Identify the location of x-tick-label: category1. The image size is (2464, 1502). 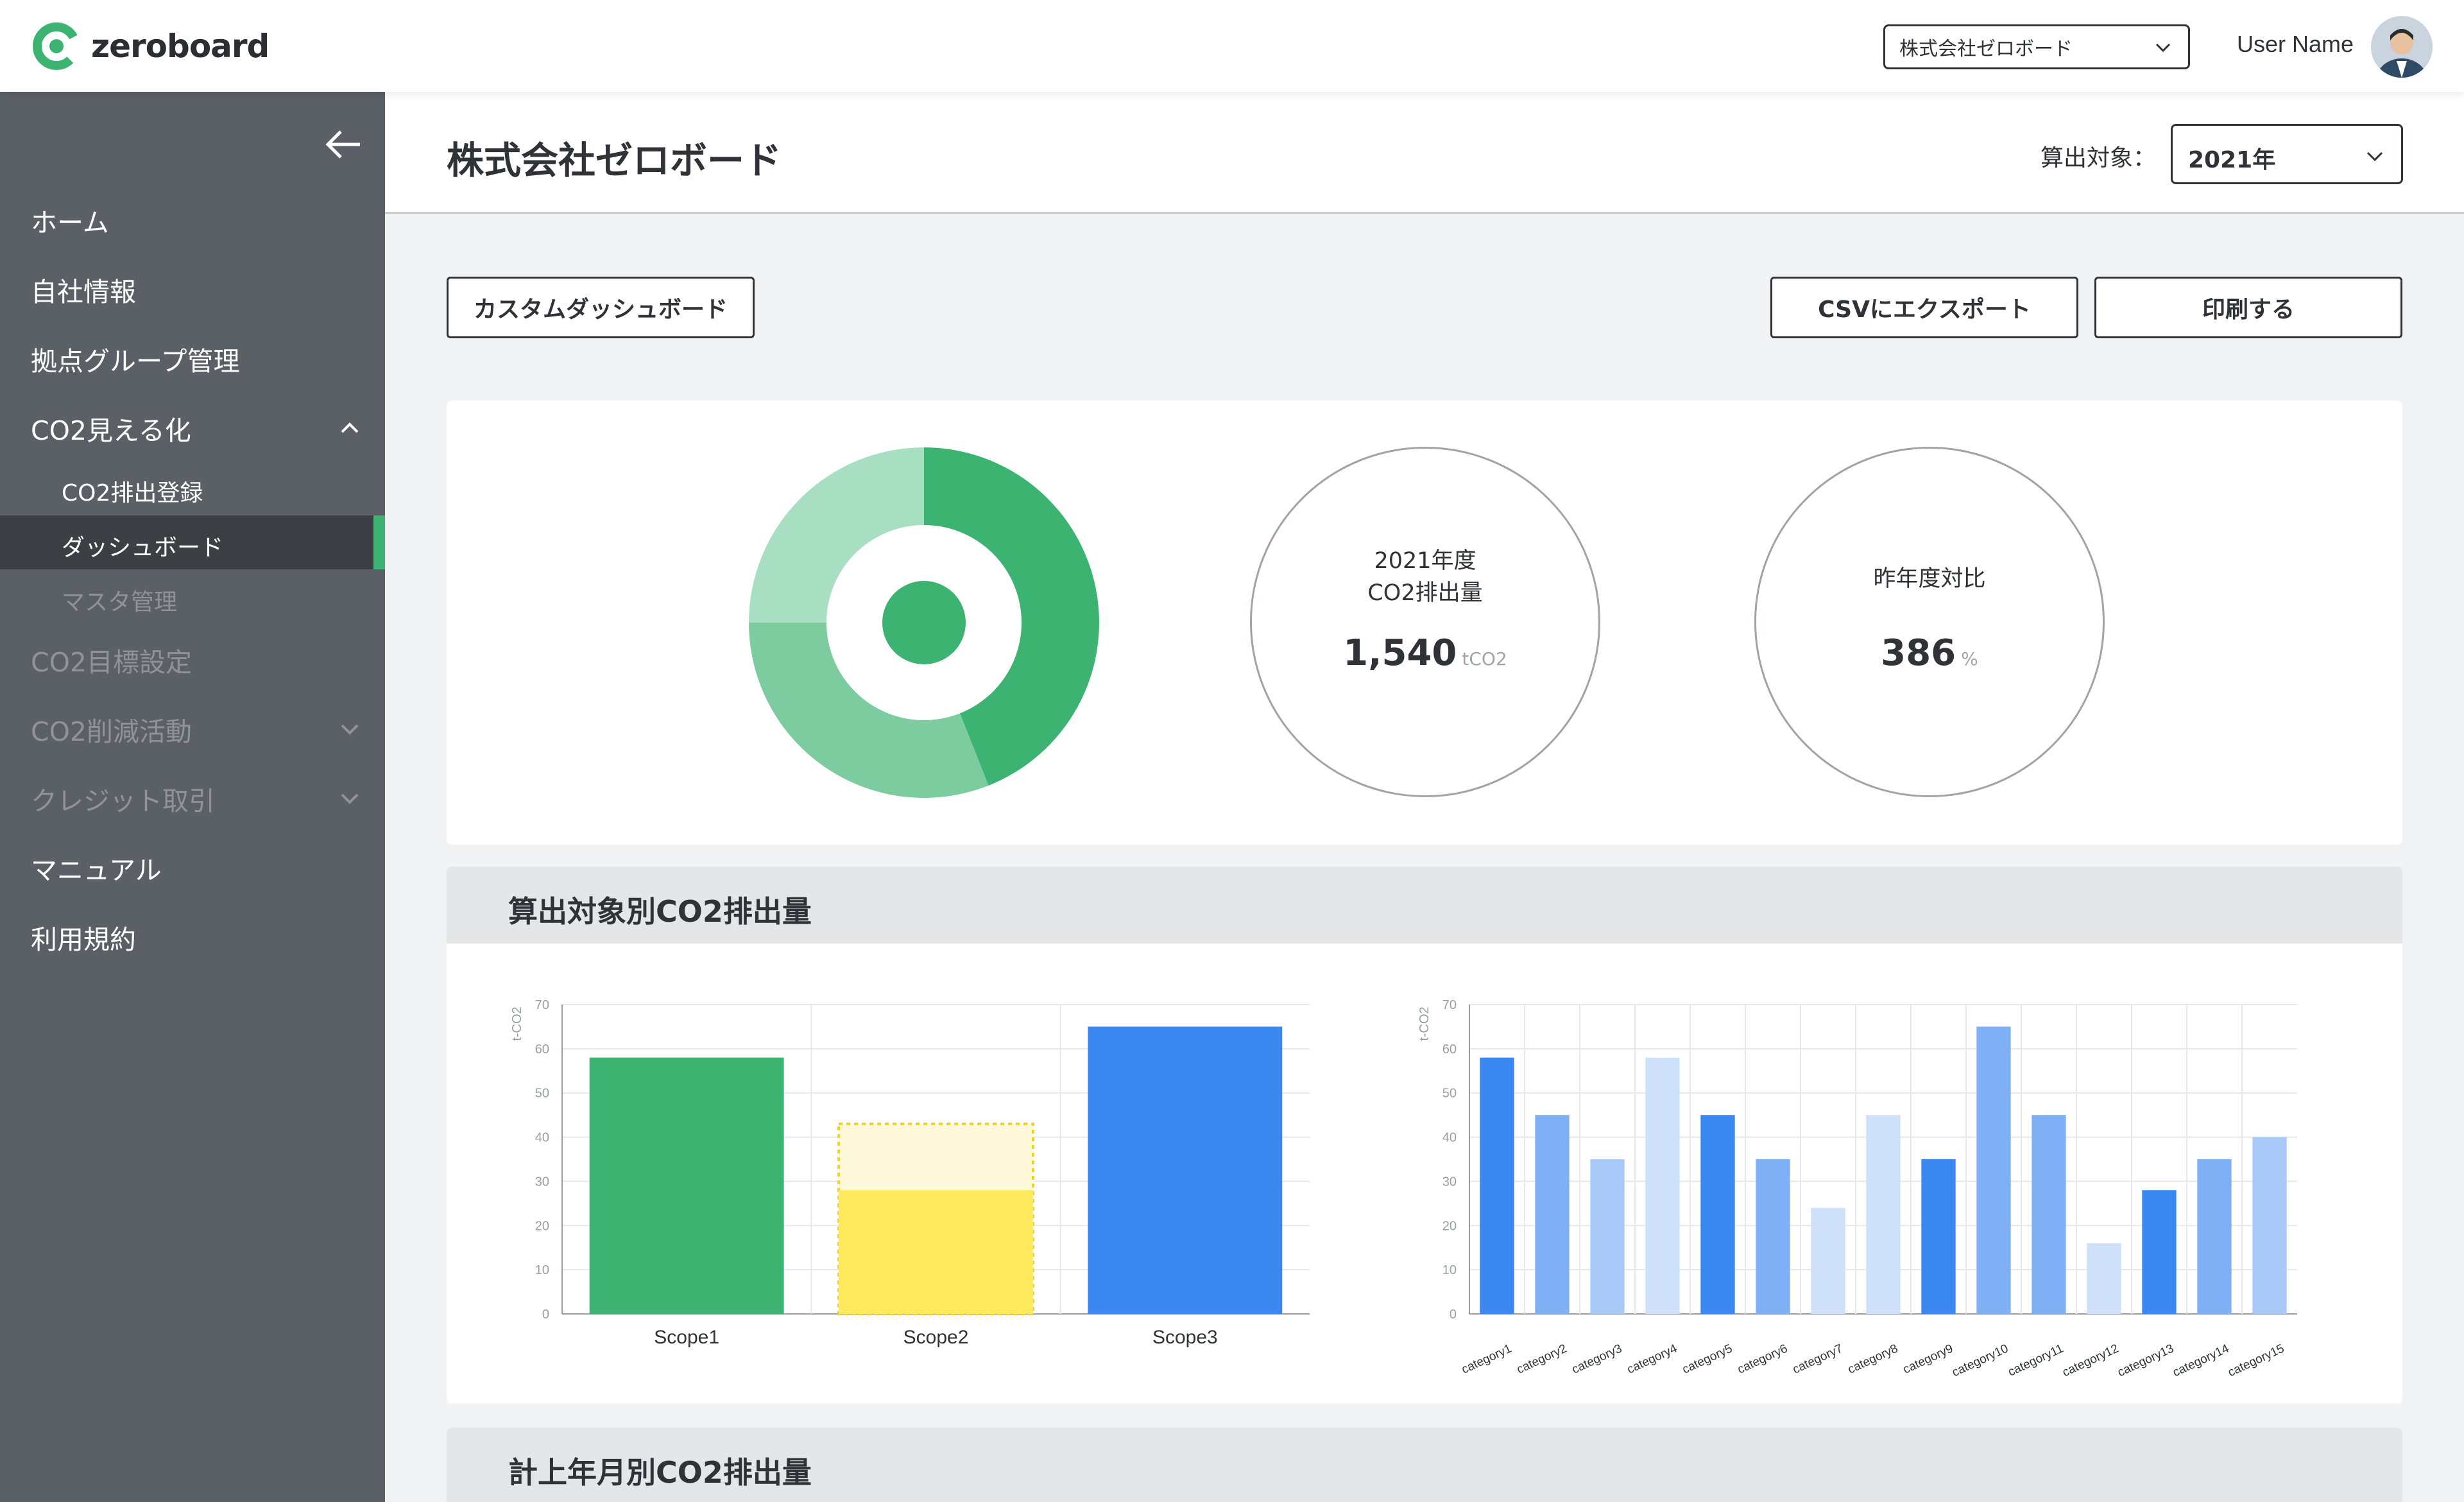
(1487, 1359).